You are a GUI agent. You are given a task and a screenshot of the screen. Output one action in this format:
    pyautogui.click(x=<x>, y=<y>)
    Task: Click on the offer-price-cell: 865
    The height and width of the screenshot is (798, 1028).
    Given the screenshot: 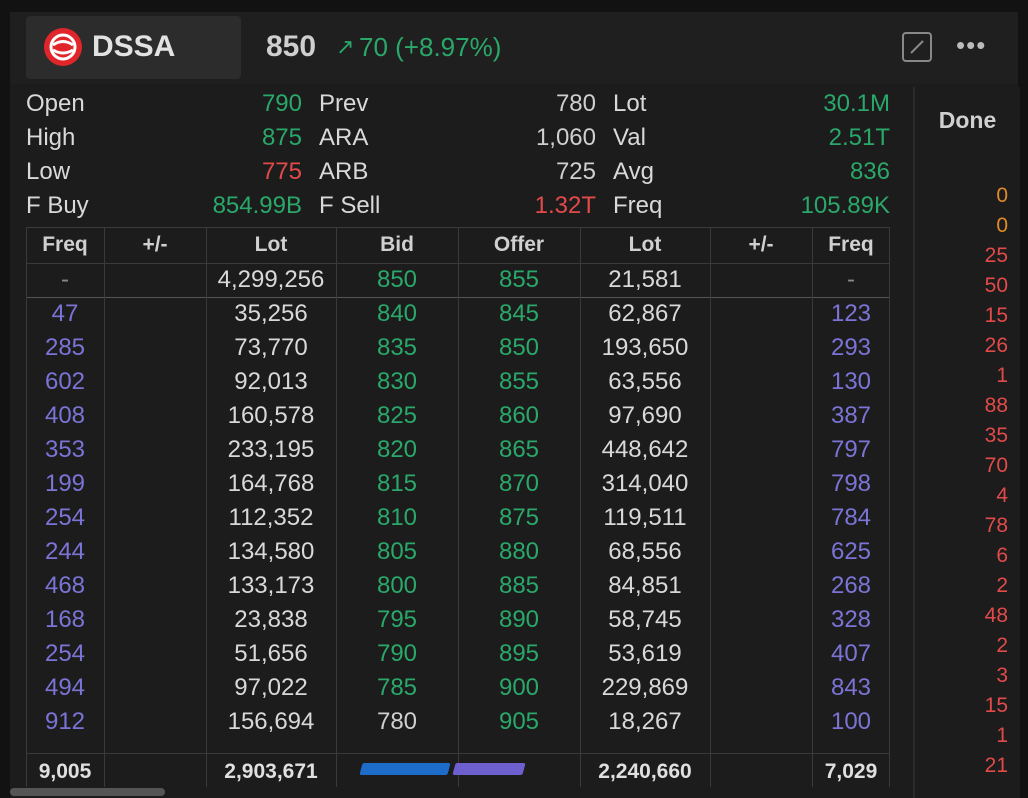 What is the action you would take?
    pyautogui.click(x=519, y=450)
    